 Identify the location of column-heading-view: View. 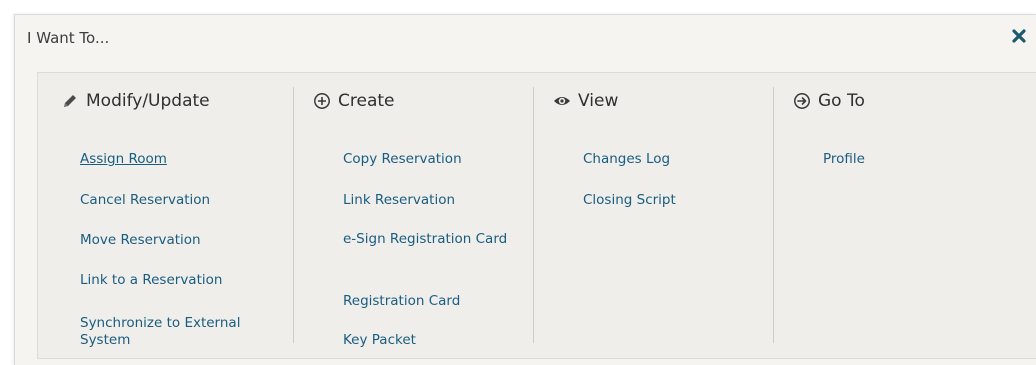
(585, 101).